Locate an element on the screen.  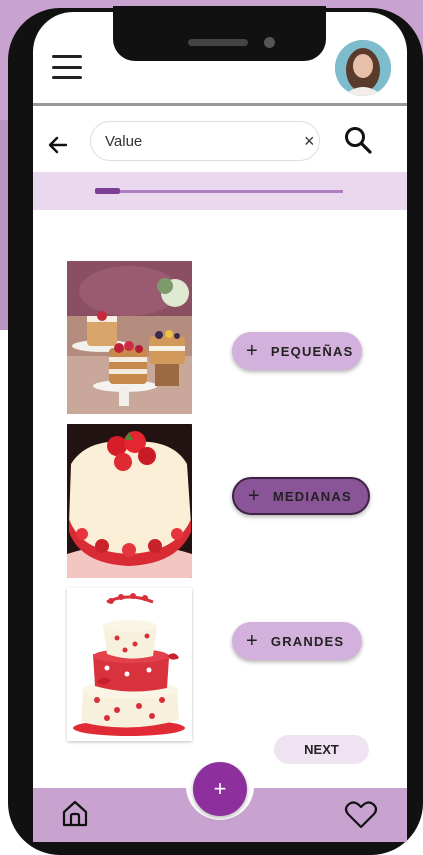
search-icon is located at coordinates (358, 140).